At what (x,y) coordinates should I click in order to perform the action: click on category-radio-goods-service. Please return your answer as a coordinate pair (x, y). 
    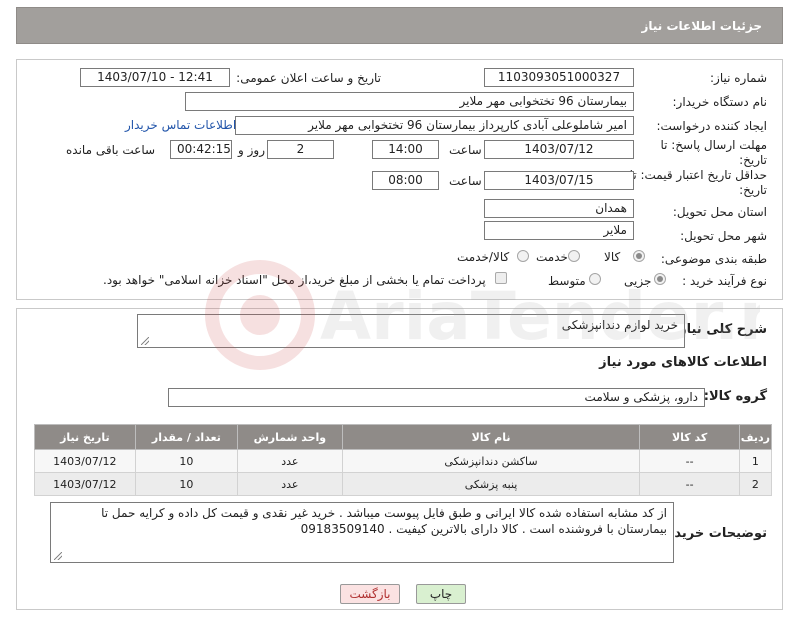
    Looking at the image, I should click on (523, 256).